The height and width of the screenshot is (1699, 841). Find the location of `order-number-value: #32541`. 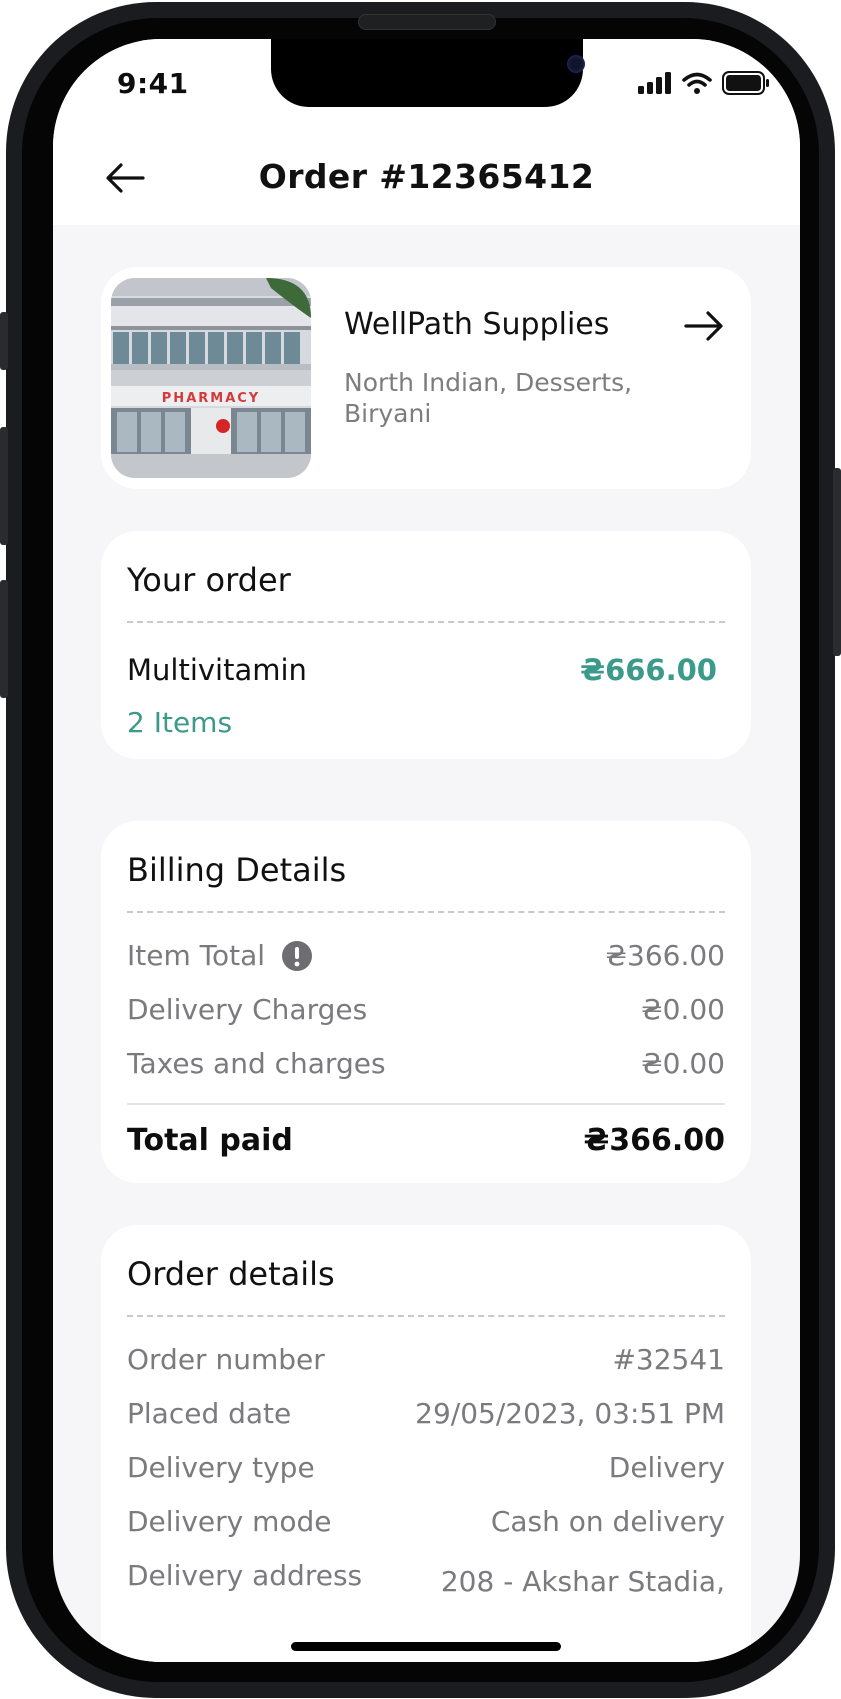

order-number-value: #32541 is located at coordinates (668, 1359).